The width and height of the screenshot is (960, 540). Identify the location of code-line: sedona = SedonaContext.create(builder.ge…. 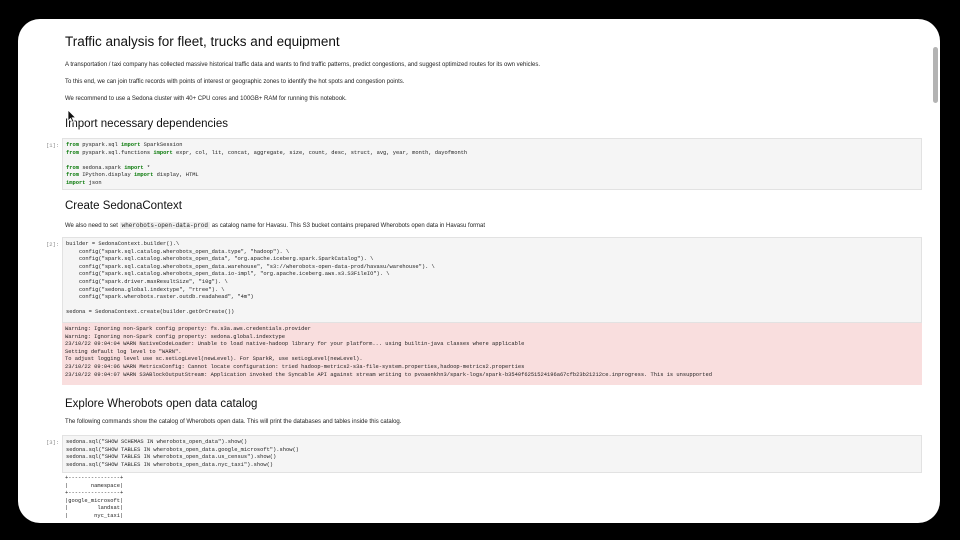
(150, 312).